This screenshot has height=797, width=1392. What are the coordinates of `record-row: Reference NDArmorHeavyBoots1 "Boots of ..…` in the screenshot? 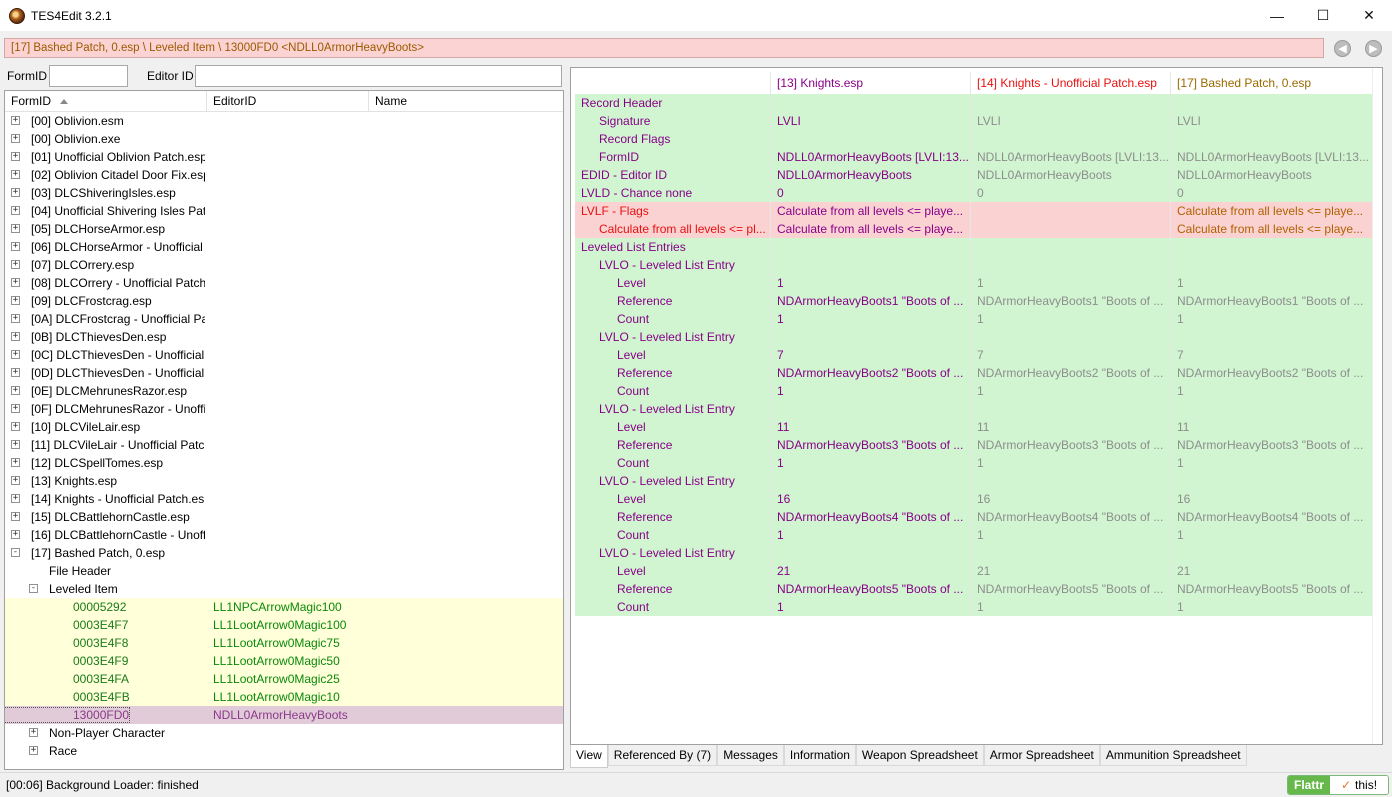 It's located at (973, 301).